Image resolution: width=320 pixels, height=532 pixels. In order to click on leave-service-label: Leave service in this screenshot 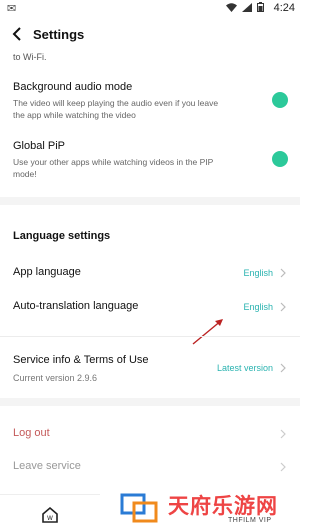, I will do `click(47, 466)`.